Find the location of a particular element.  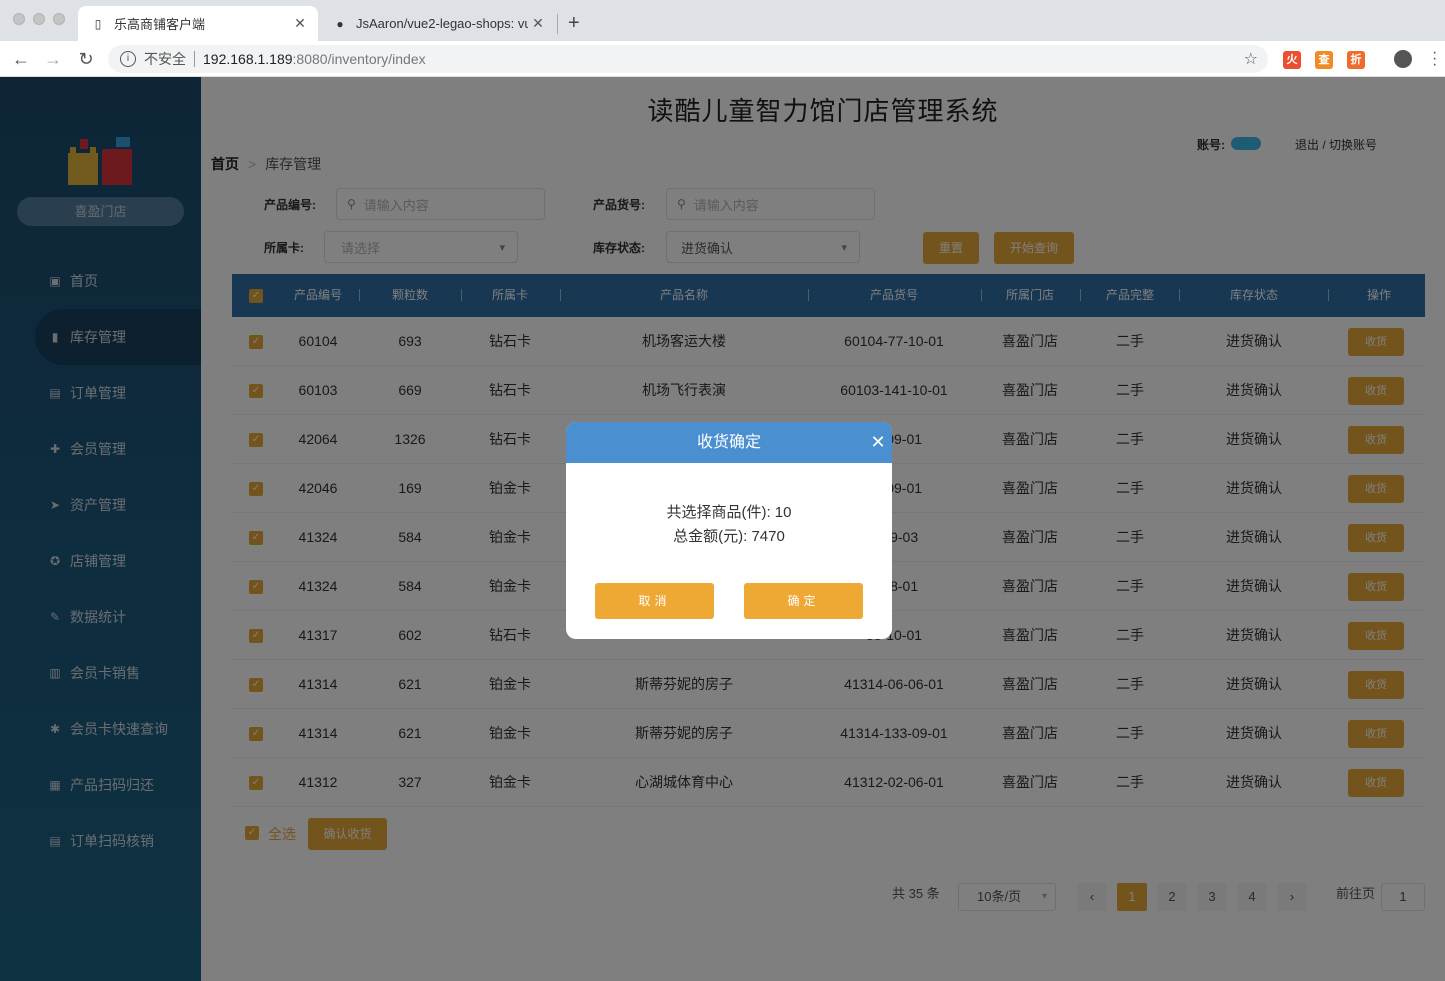

back-icon: ← is located at coordinates (21, 59).